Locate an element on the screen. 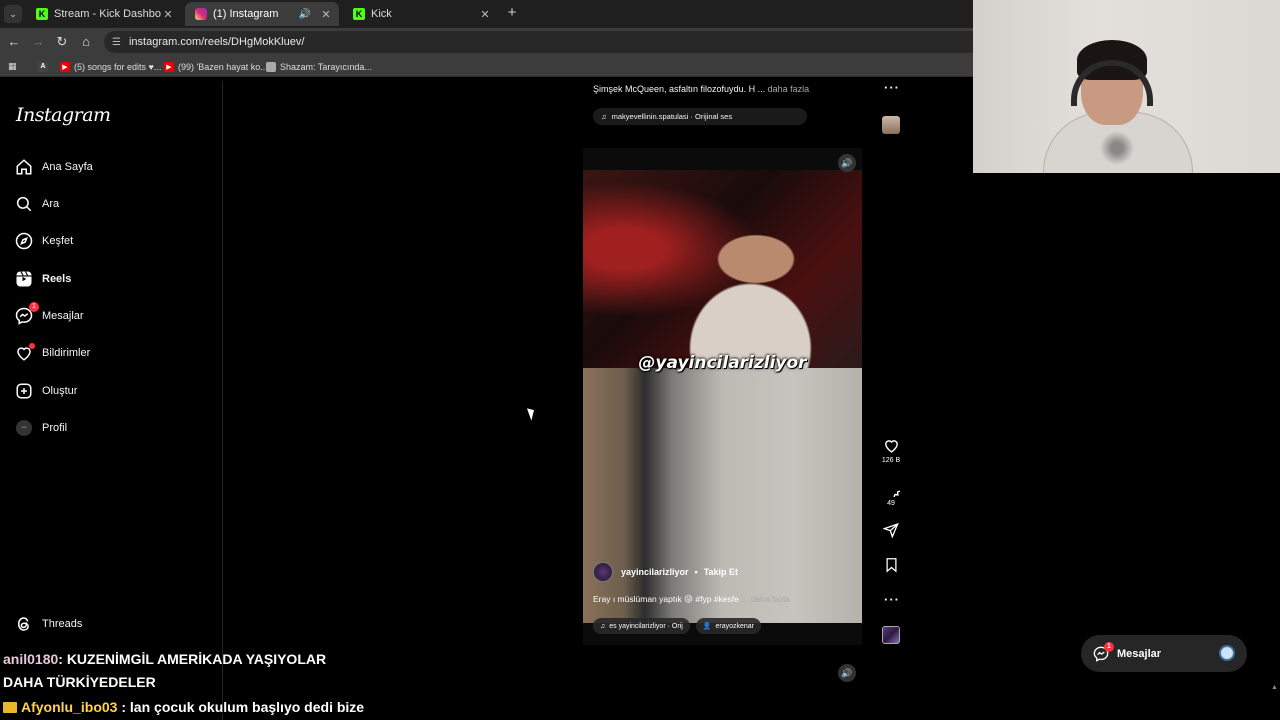 The image size is (1280, 720). tab-kick: K Kick ✕ is located at coordinates (420, 14).